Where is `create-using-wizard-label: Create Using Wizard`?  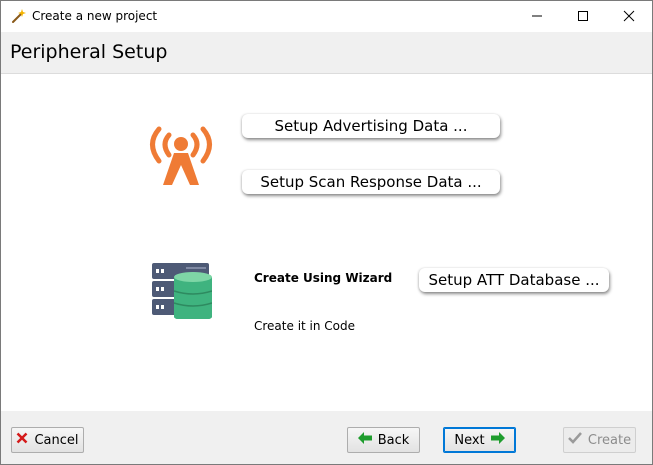
create-using-wizard-label: Create Using Wizard is located at coordinates (323, 278).